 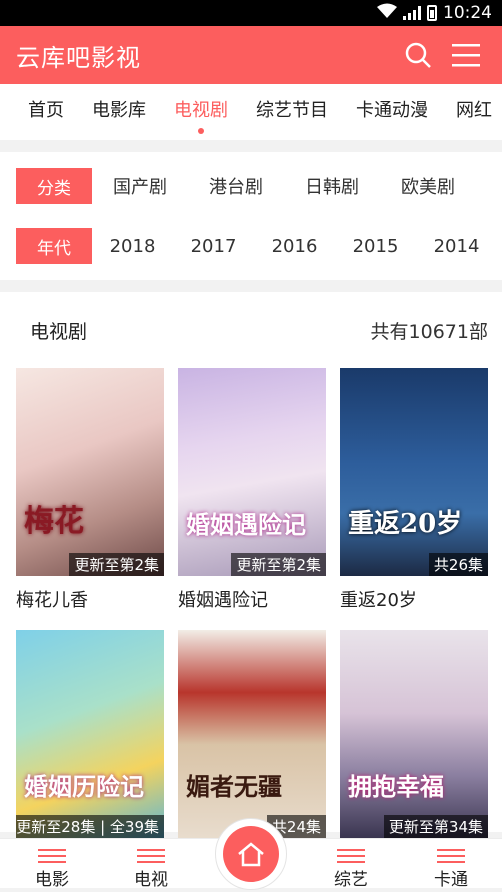 I want to click on poster-title-art: 拥抱幸福, so click(x=396, y=786).